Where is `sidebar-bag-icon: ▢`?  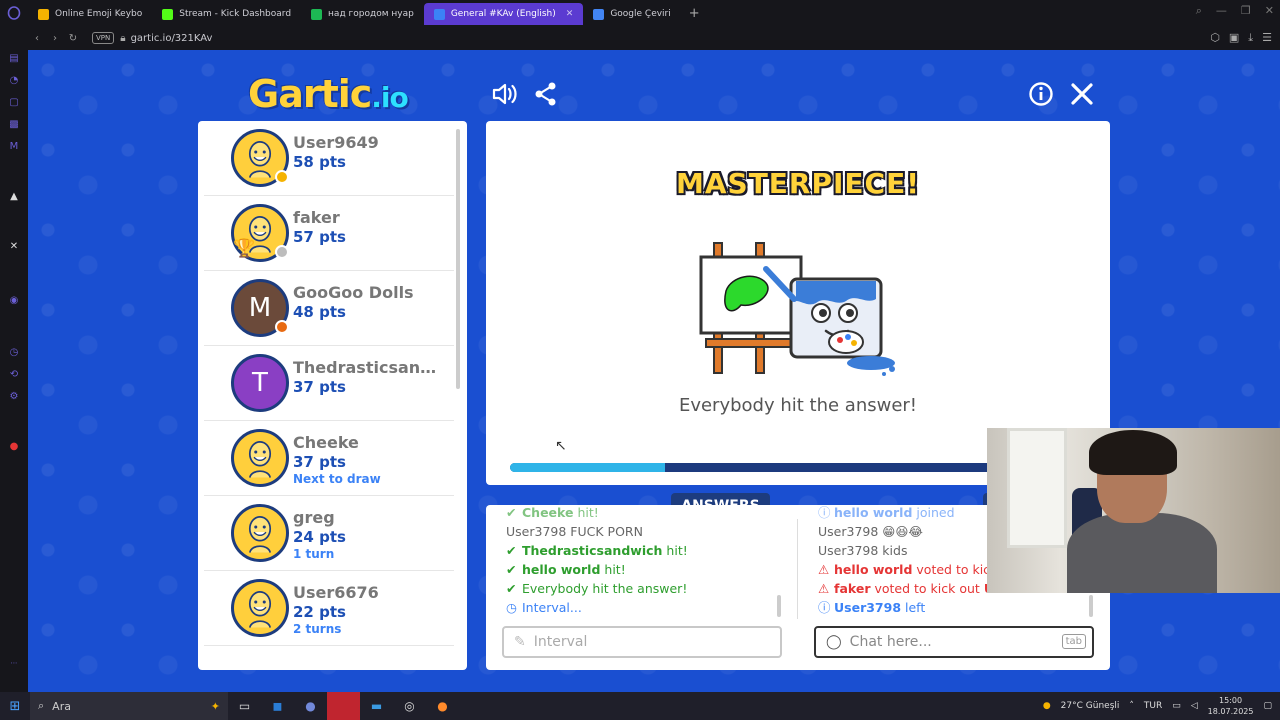
sidebar-bag-icon: ▢ is located at coordinates (14, 103).